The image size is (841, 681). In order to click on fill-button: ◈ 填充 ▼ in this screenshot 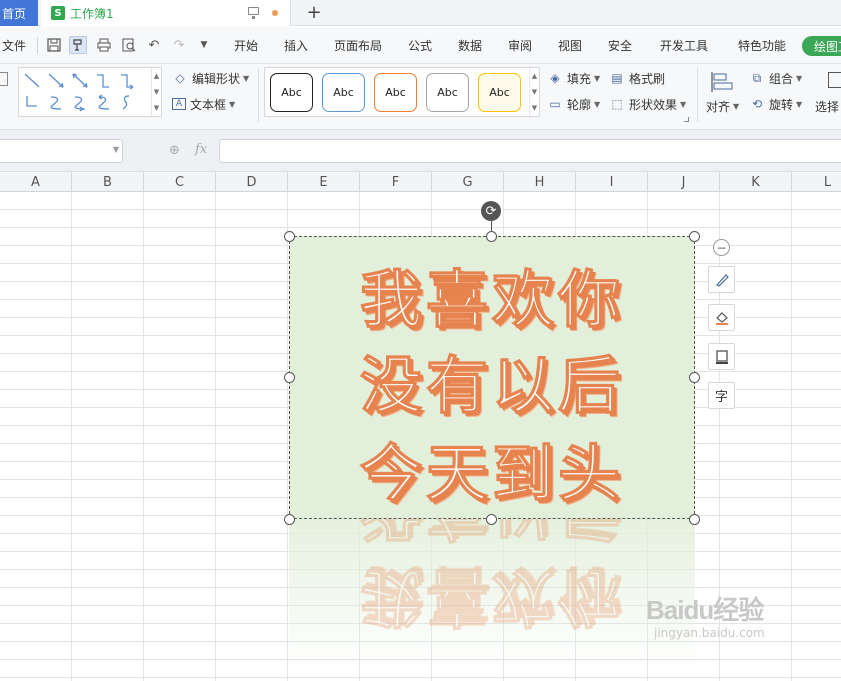, I will do `click(573, 78)`.